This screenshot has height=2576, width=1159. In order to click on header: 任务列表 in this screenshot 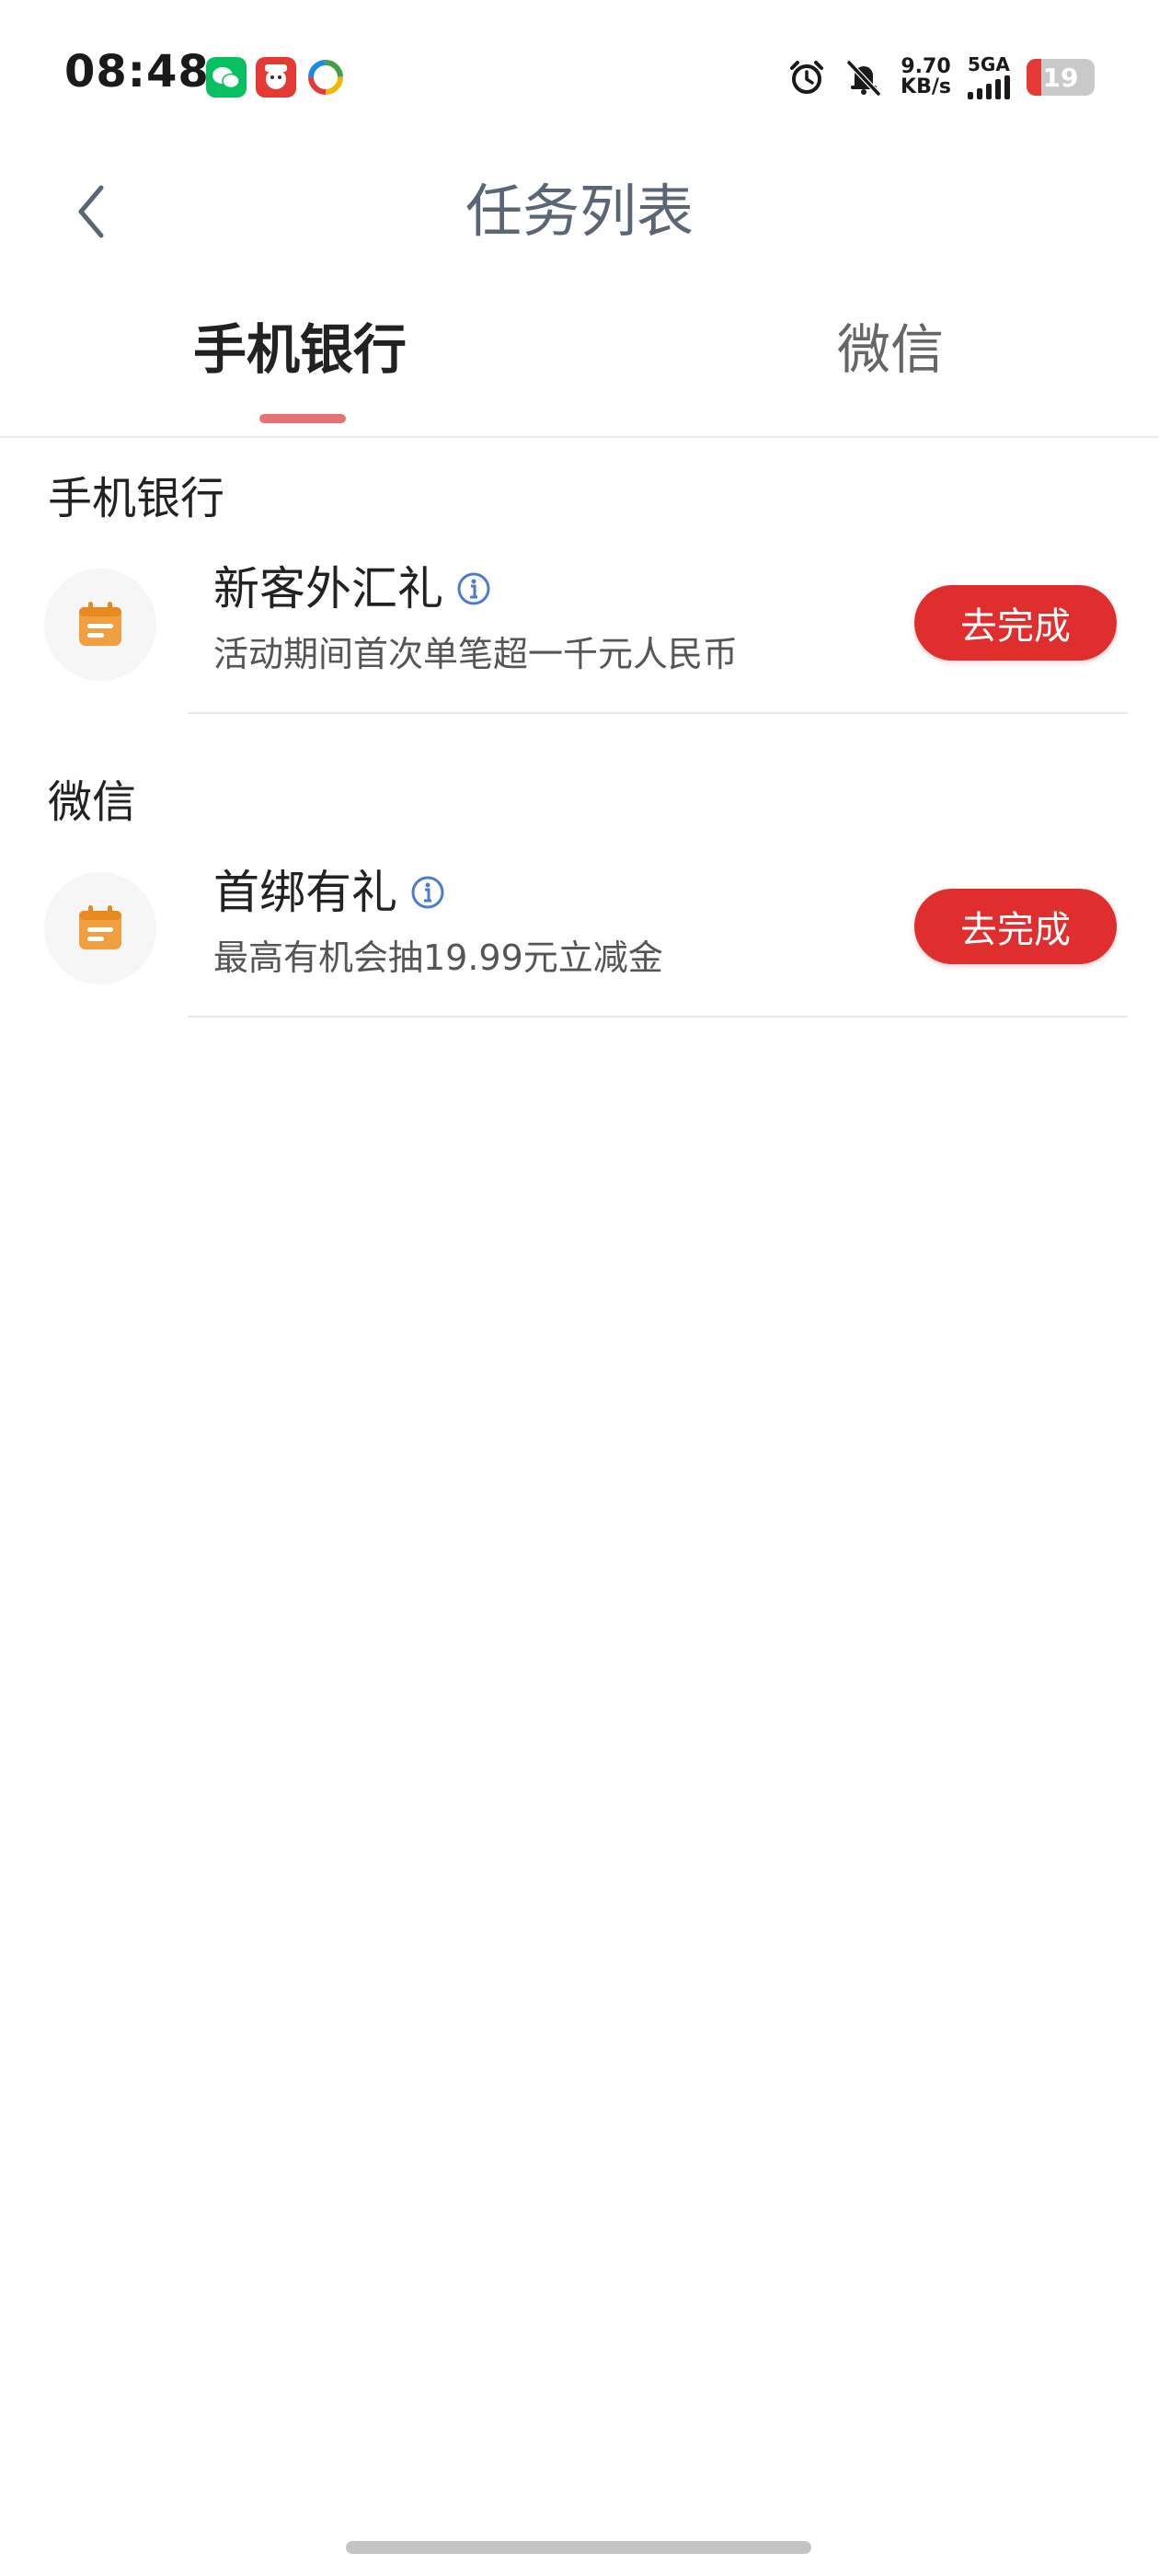, I will do `click(579, 207)`.